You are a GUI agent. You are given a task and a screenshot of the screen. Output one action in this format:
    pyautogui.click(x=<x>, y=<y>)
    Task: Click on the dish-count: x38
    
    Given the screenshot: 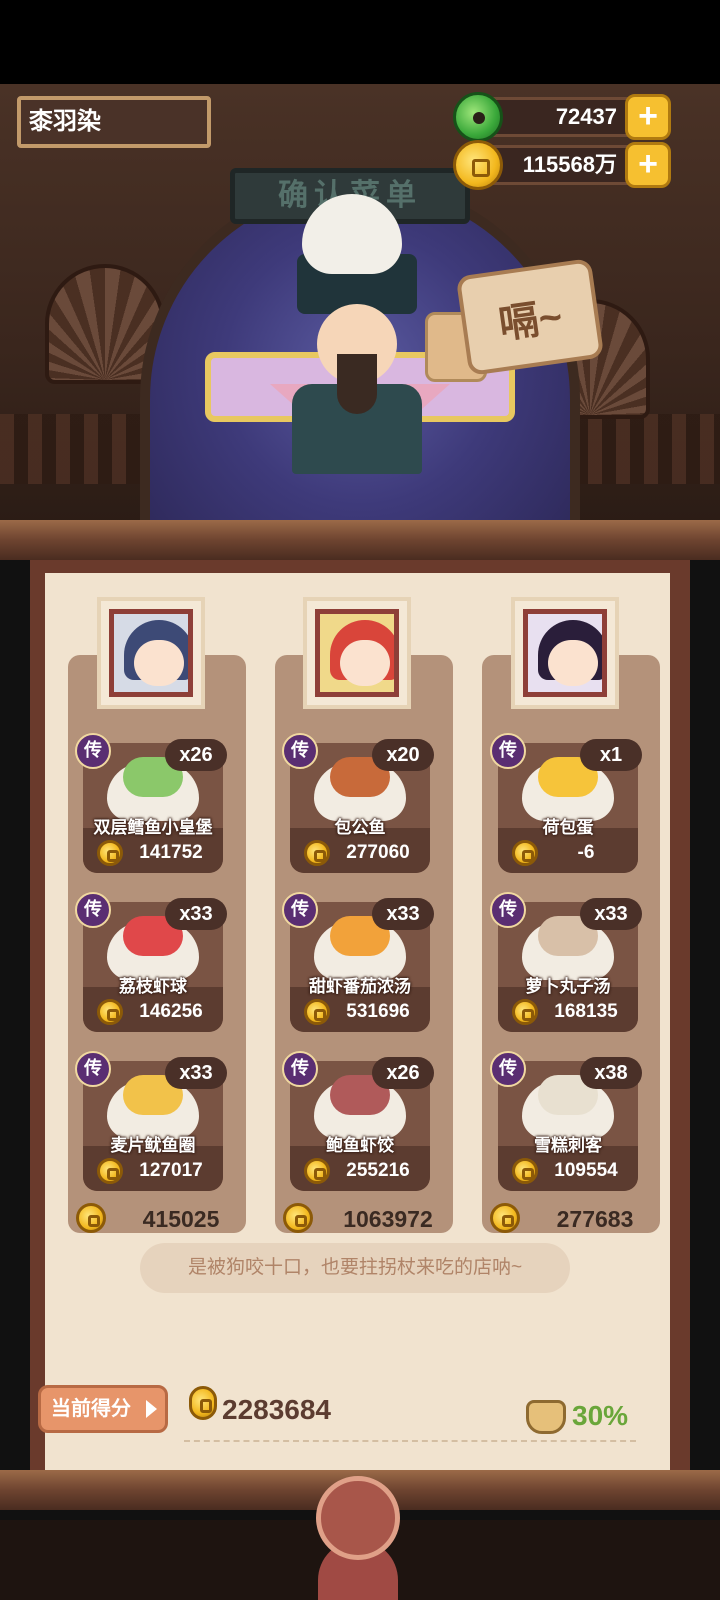 What is the action you would take?
    pyautogui.click(x=611, y=1073)
    